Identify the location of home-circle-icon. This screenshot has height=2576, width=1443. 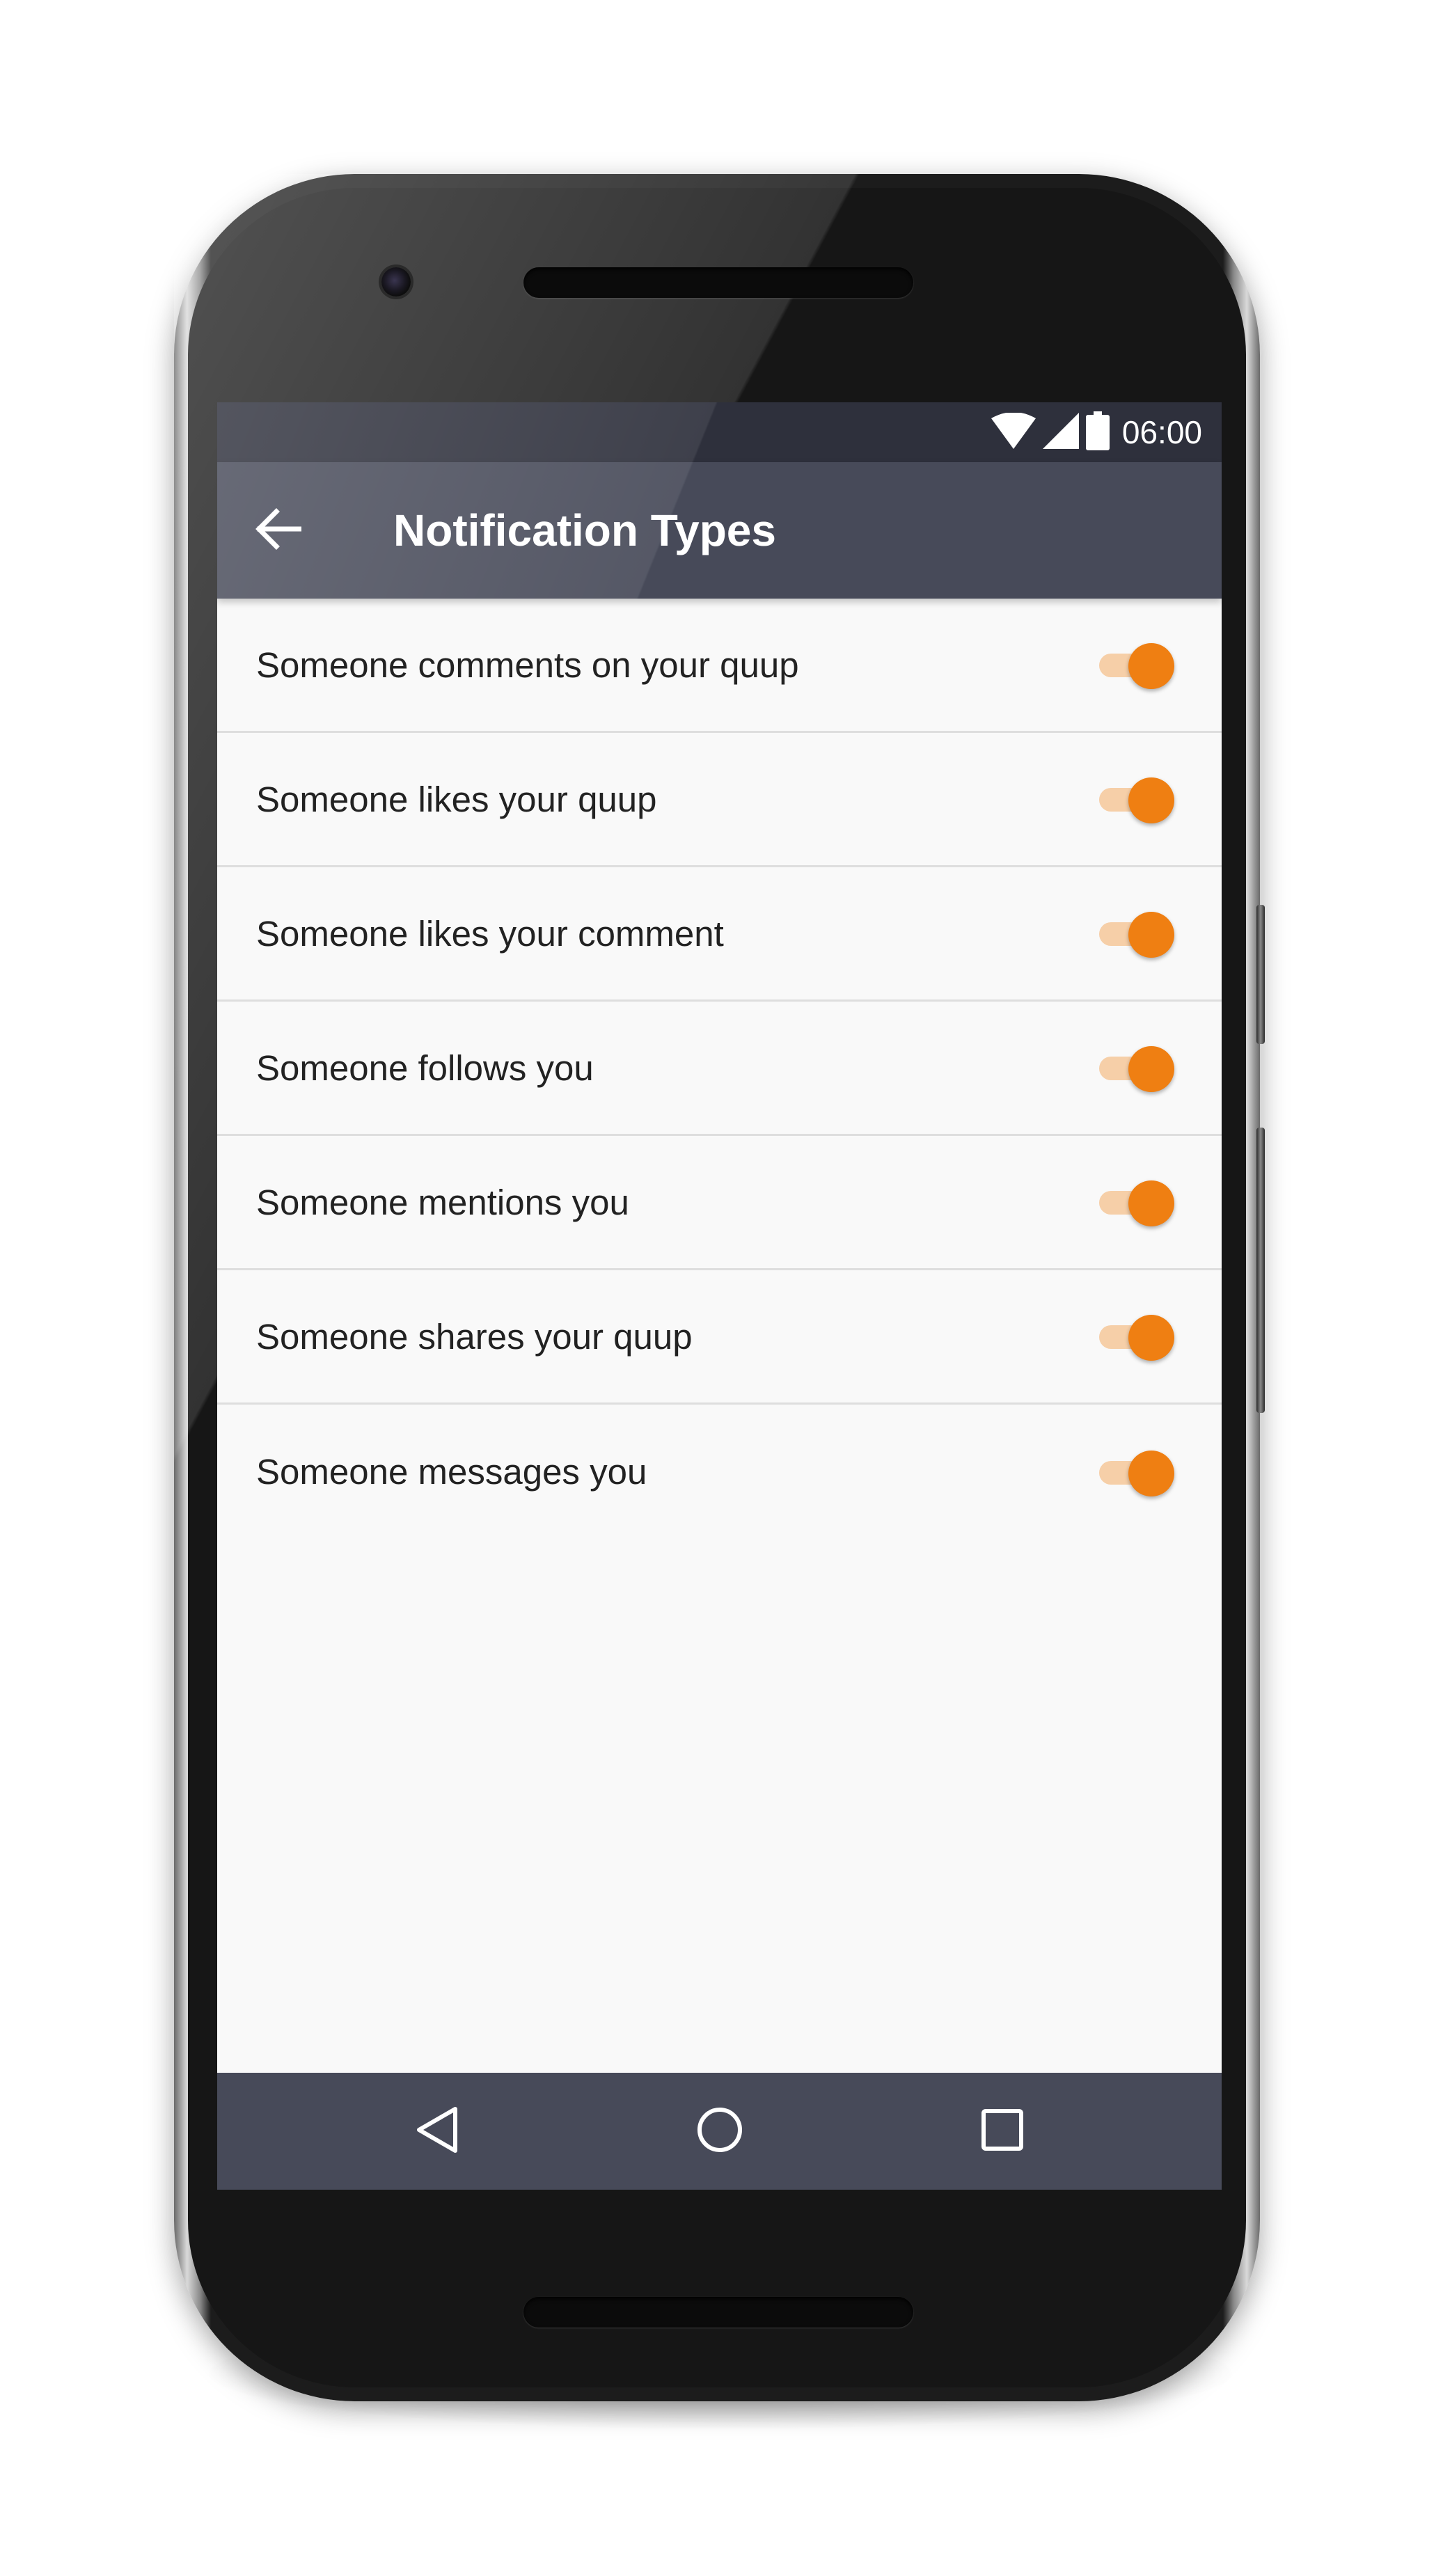
(719, 2131).